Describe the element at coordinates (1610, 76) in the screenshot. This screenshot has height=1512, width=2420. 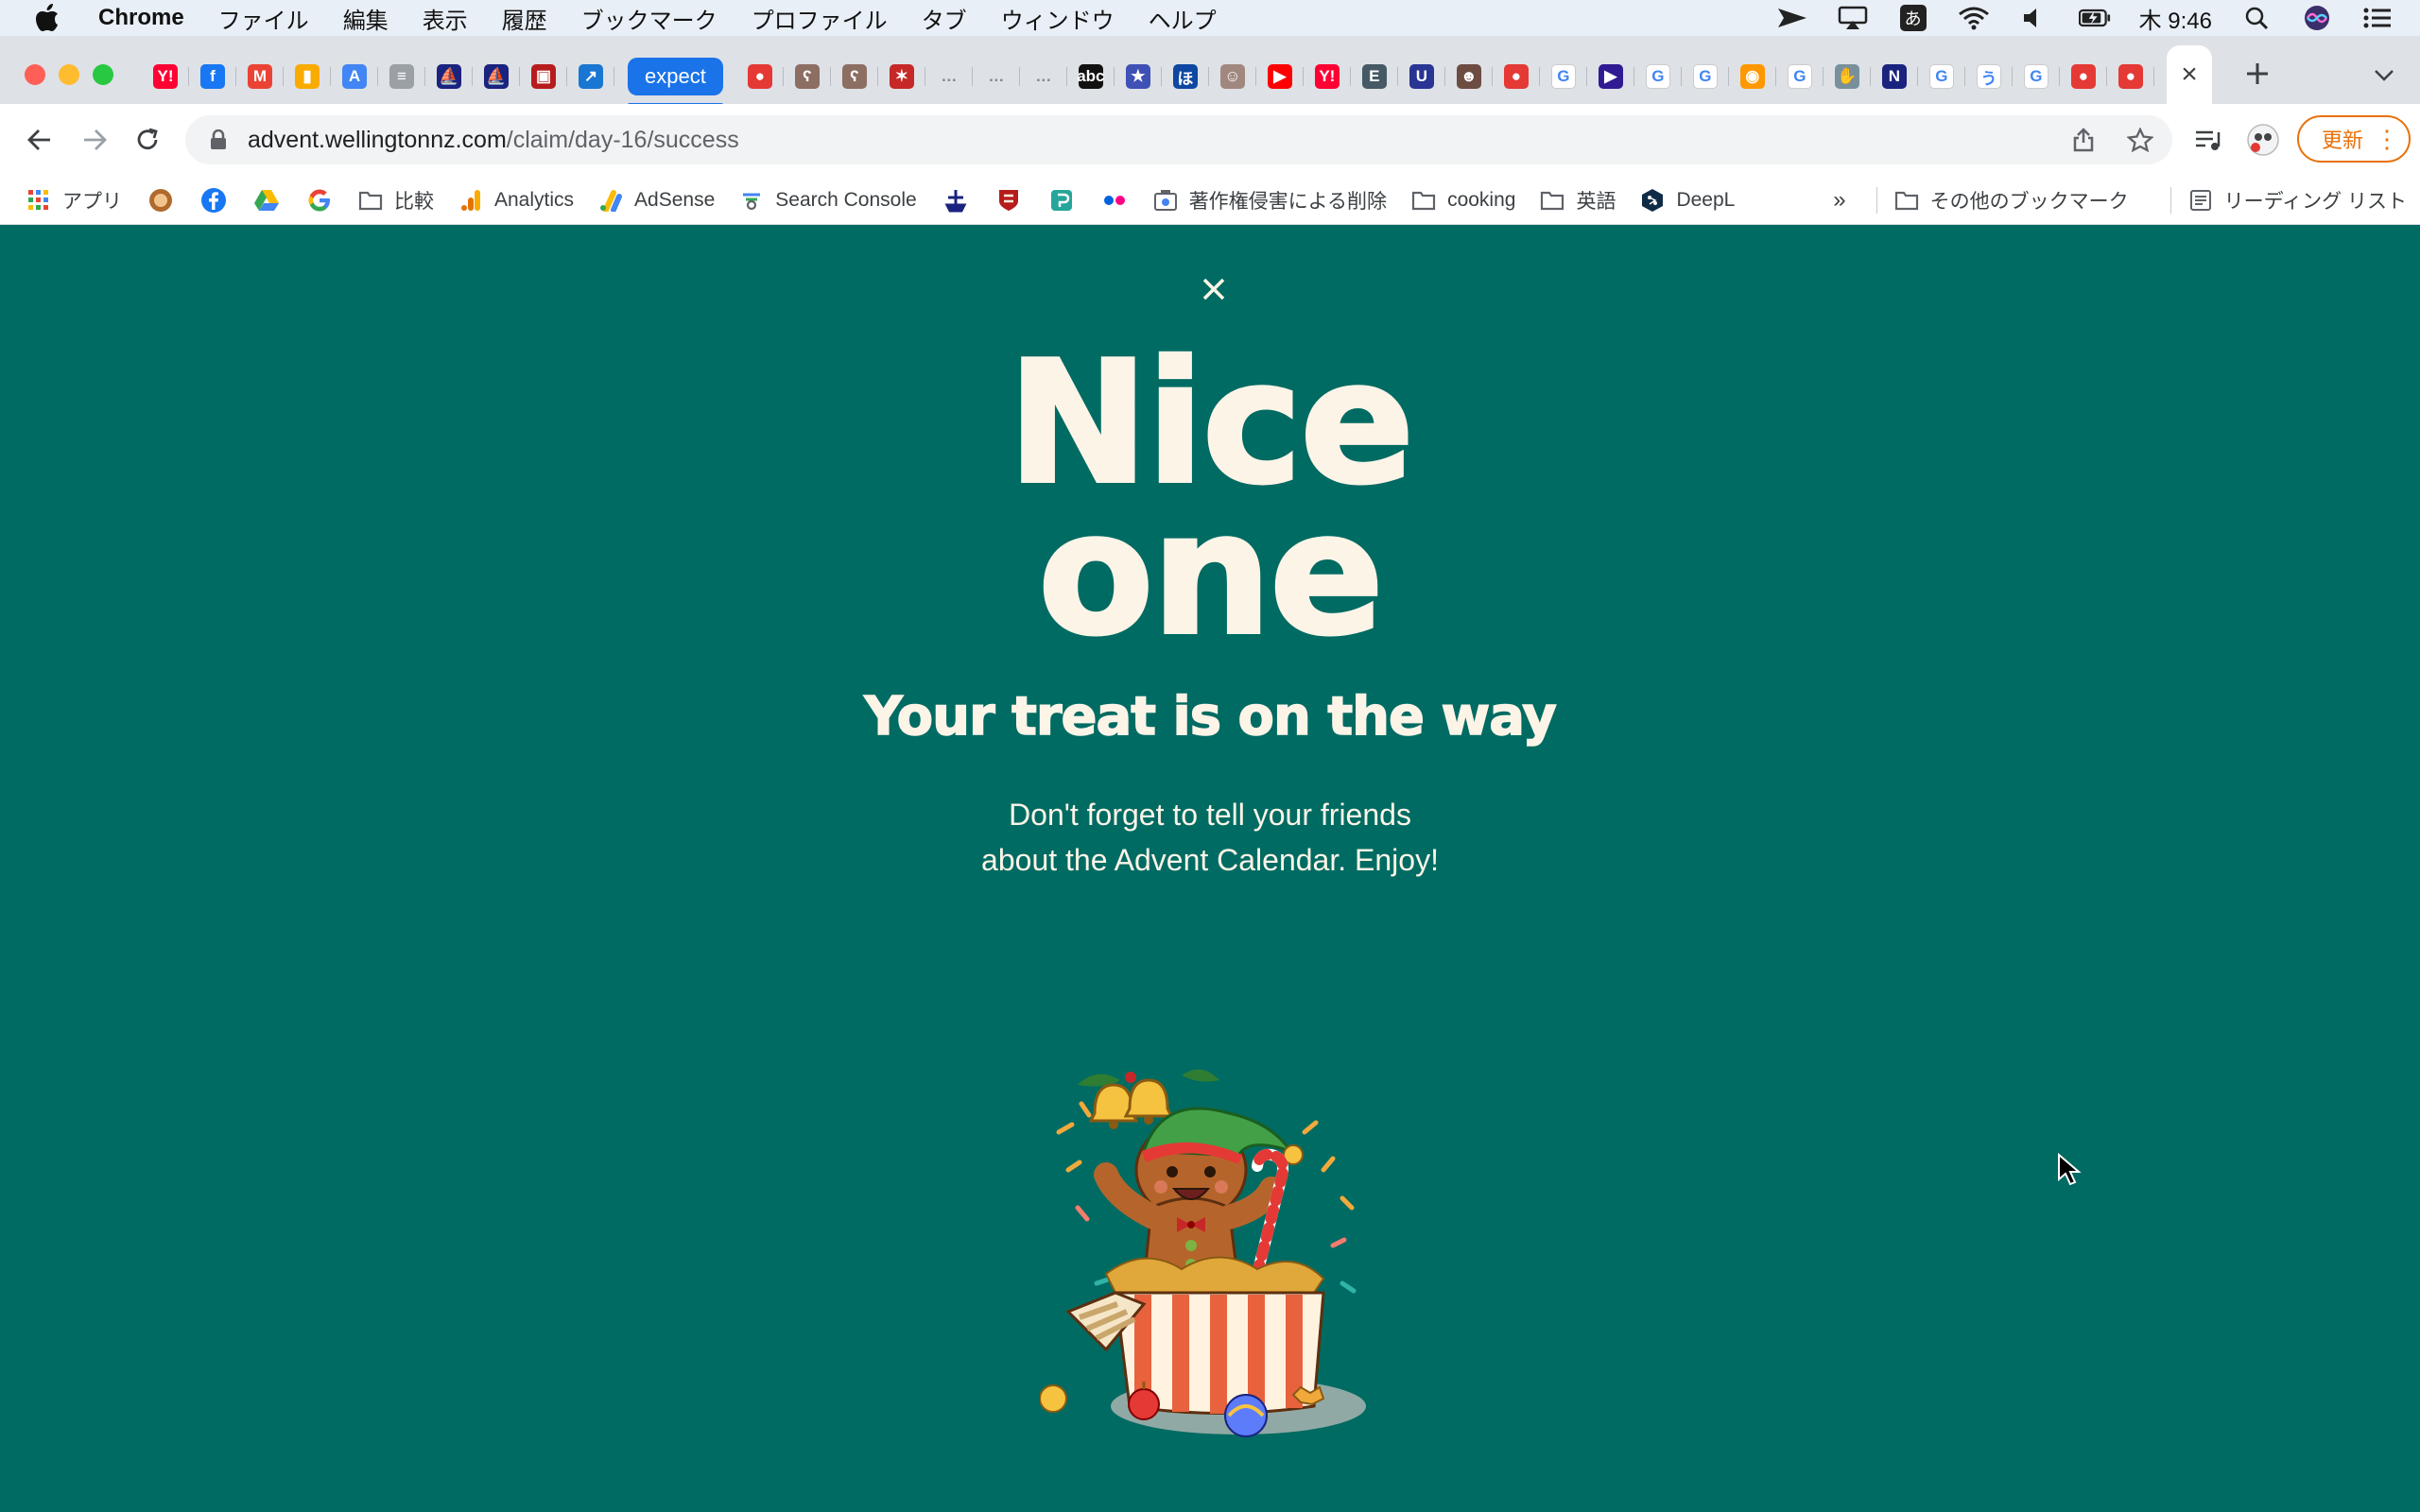
I see `tab-b-18: ▶` at that location.